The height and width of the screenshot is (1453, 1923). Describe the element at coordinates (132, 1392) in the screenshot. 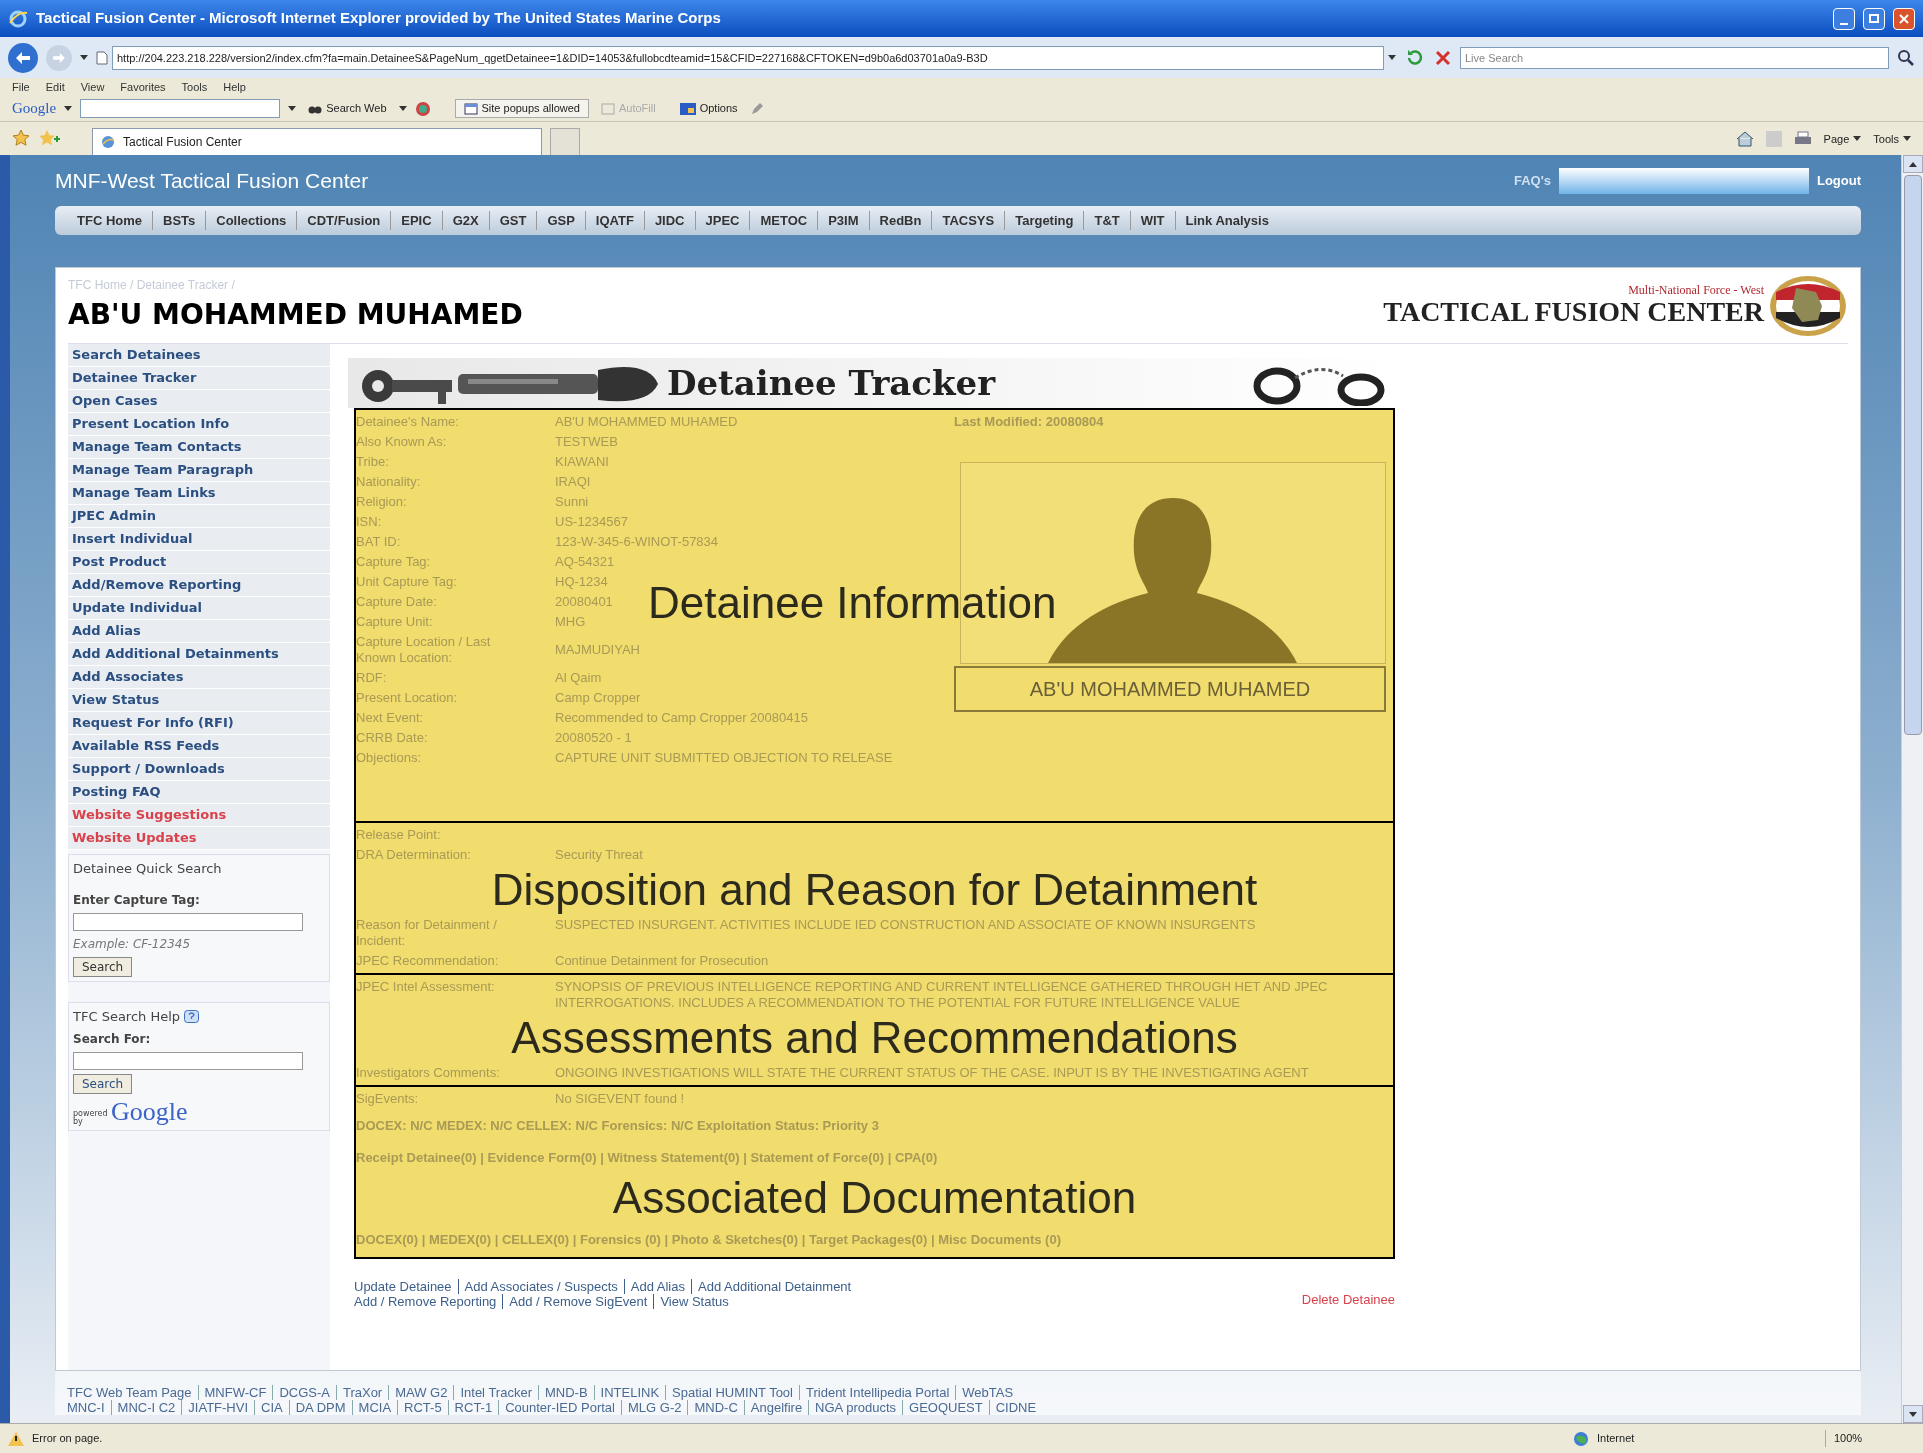

I see `footer-link: TFC Web Team Page` at that location.